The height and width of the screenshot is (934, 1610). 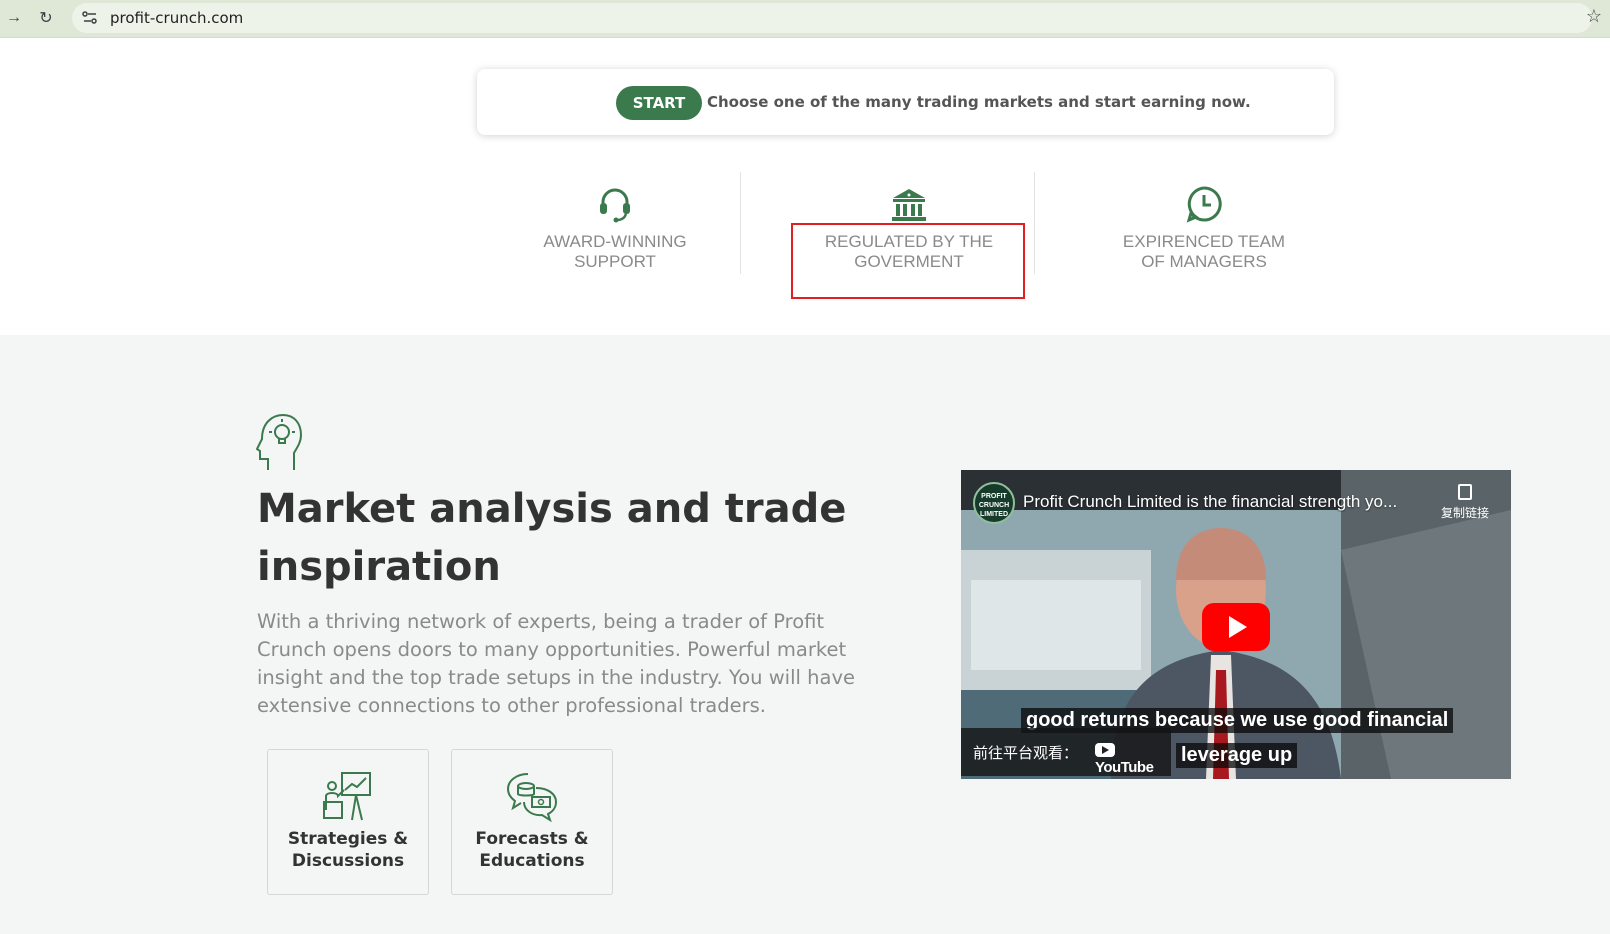 What do you see at coordinates (279, 441) in the screenshot?
I see `idea-head-icon` at bounding box center [279, 441].